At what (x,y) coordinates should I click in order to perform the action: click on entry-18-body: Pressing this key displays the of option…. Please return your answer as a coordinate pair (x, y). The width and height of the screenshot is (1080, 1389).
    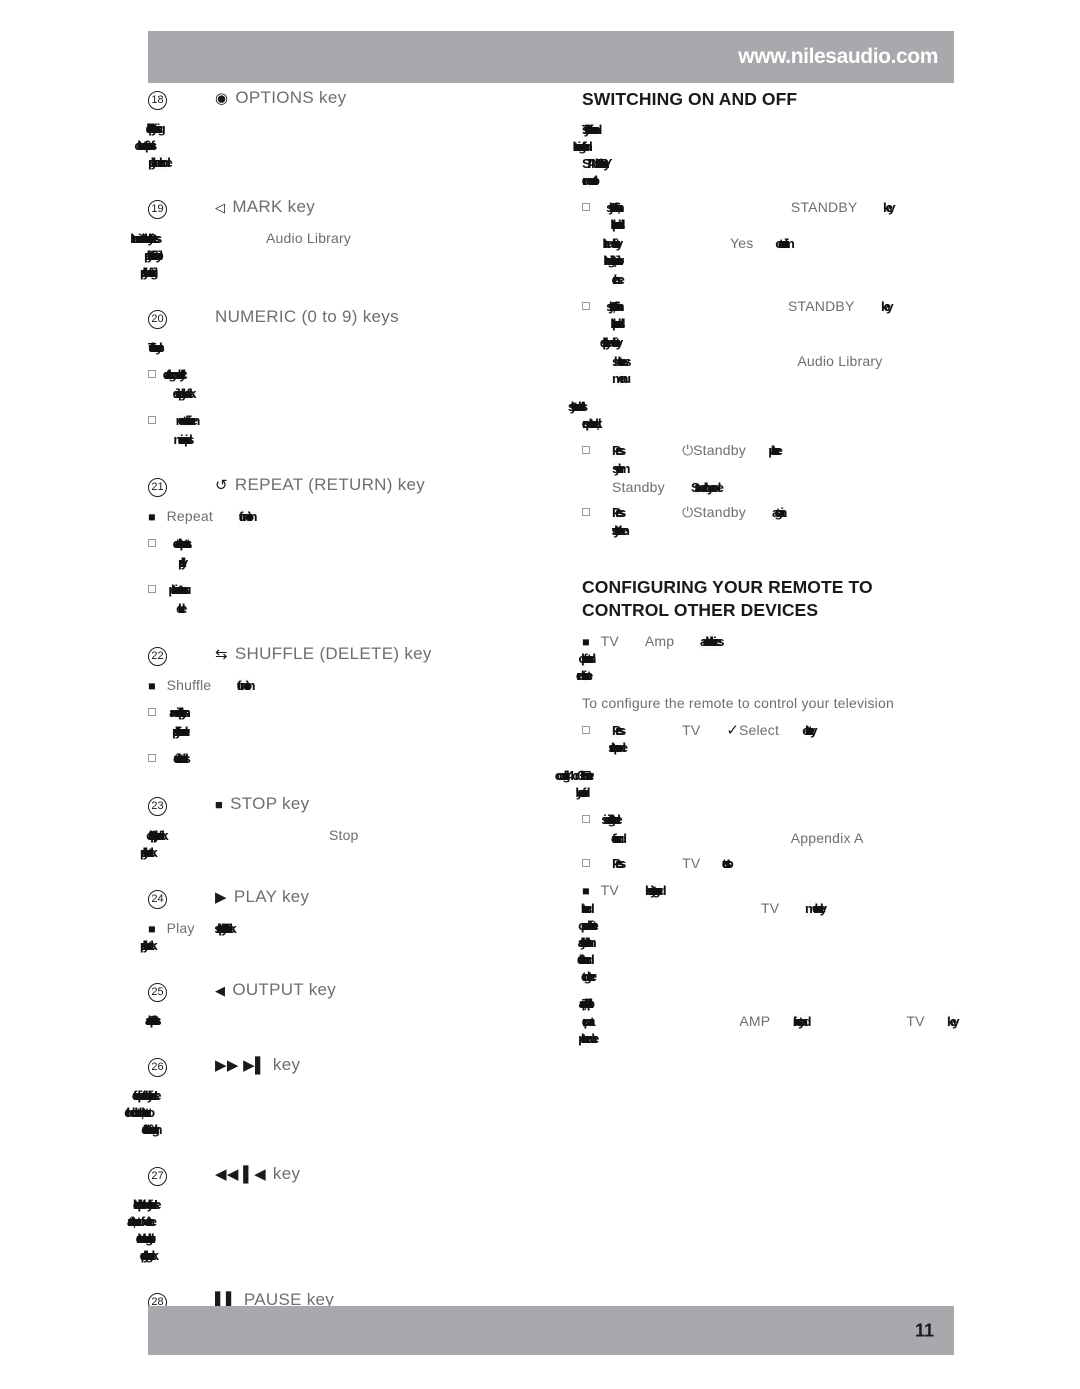
    Looking at the image, I should click on (348, 146).